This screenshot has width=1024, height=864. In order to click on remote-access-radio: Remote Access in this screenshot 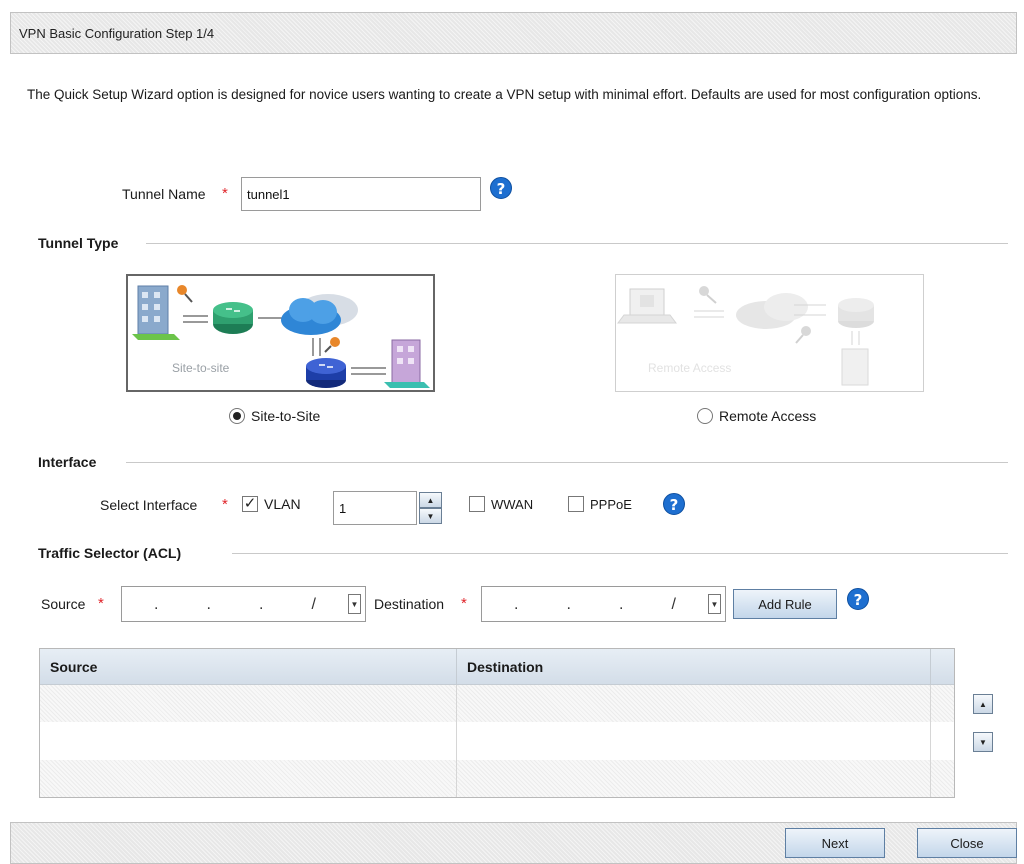, I will do `click(756, 416)`.